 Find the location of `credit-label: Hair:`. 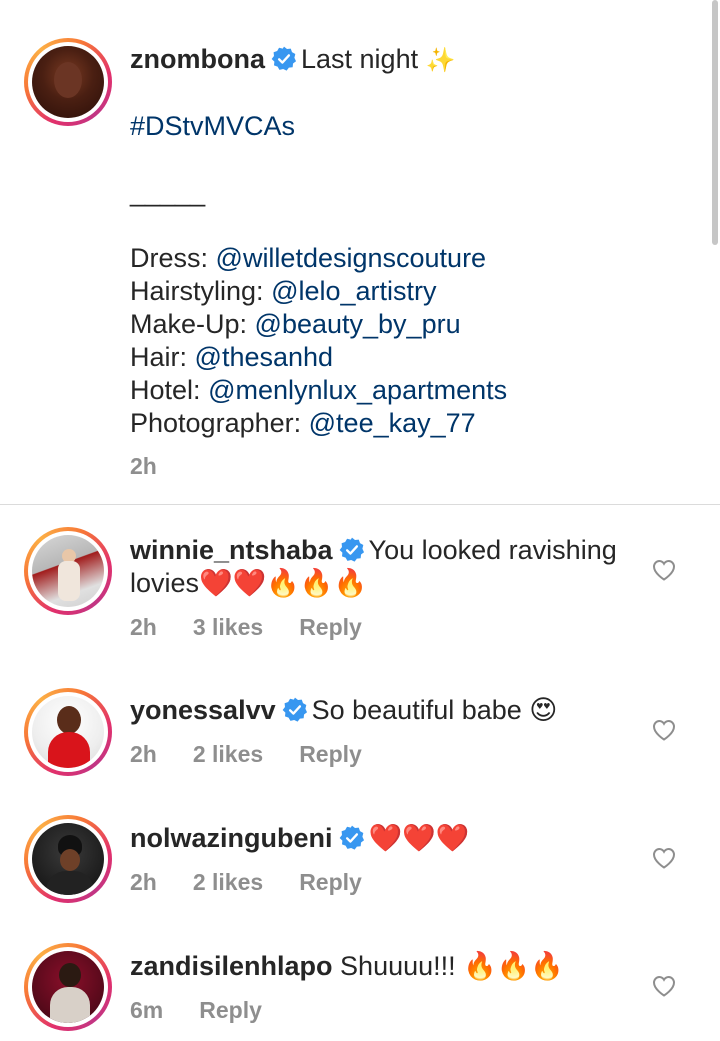

credit-label: Hair: is located at coordinates (159, 357).